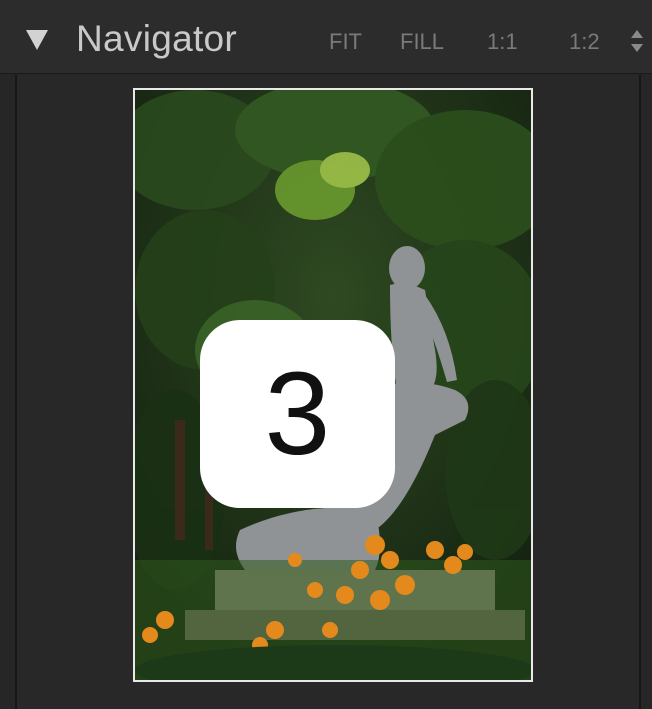  I want to click on up-down-arrows-icon, so click(637, 41).